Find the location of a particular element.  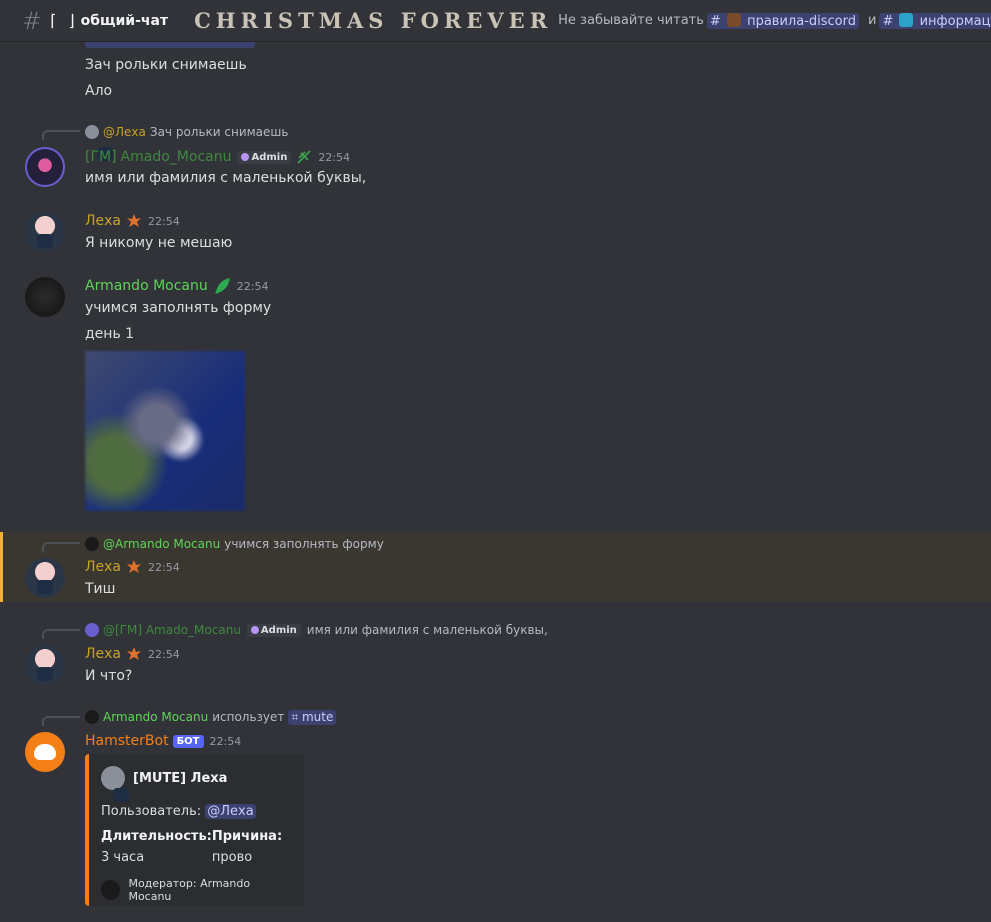

reply-author: @[ГМ] Amado_Mocanu is located at coordinates (172, 630).